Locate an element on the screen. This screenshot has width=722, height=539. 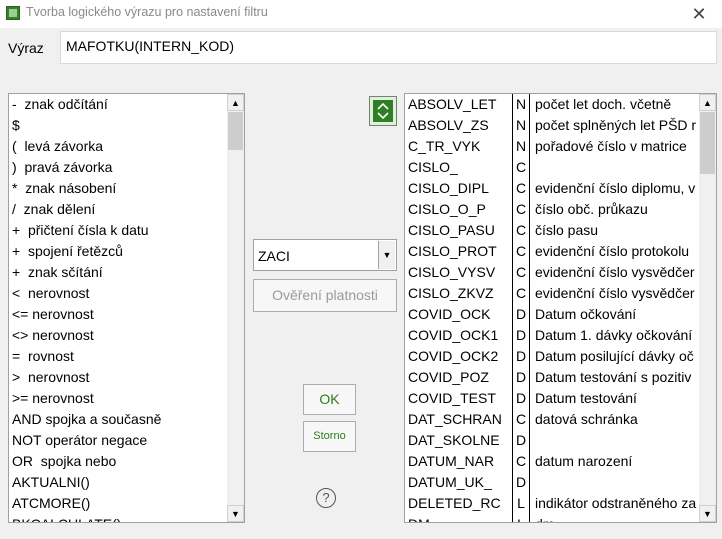
close-button: ✕ is located at coordinates (699, 14).